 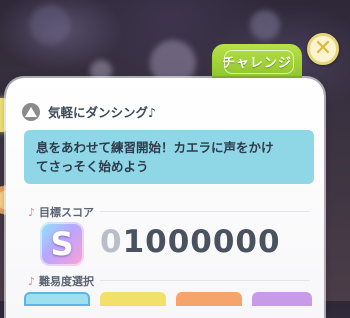 What do you see at coordinates (169, 157) in the screenshot?
I see `mission-message: 息をあわせて練習開始！カエラに声をかけ てさっそく始めよう` at bounding box center [169, 157].